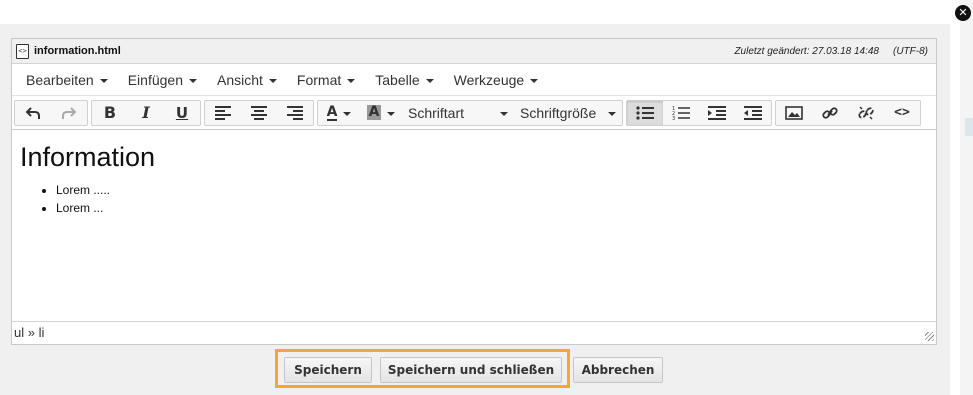  I want to click on bullet-list-icon, so click(645, 112).